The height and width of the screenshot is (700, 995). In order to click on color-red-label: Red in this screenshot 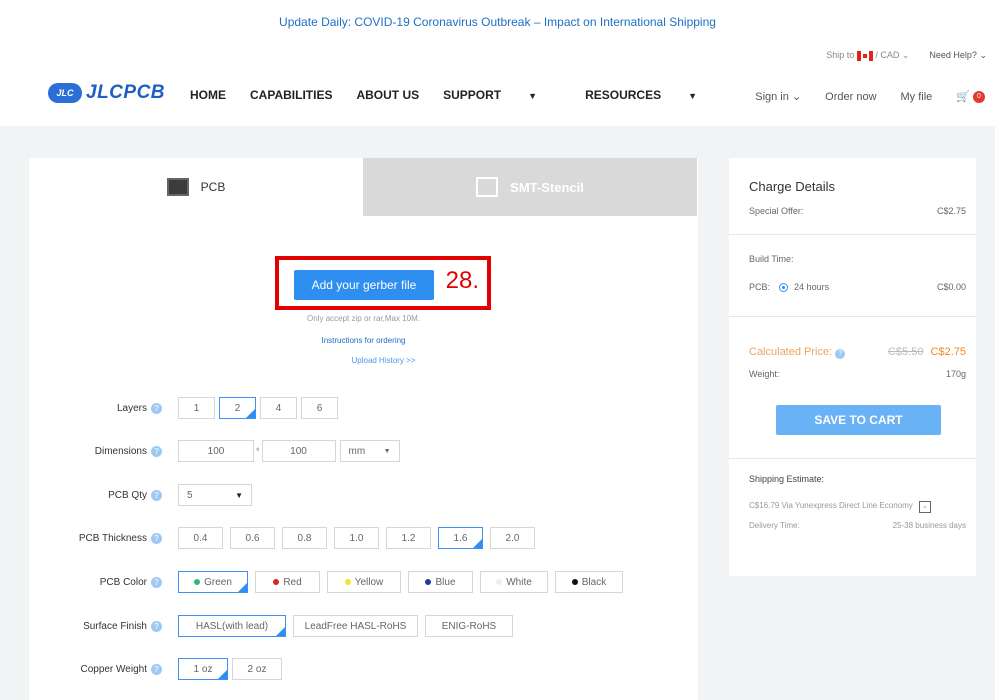, I will do `click(292, 582)`.